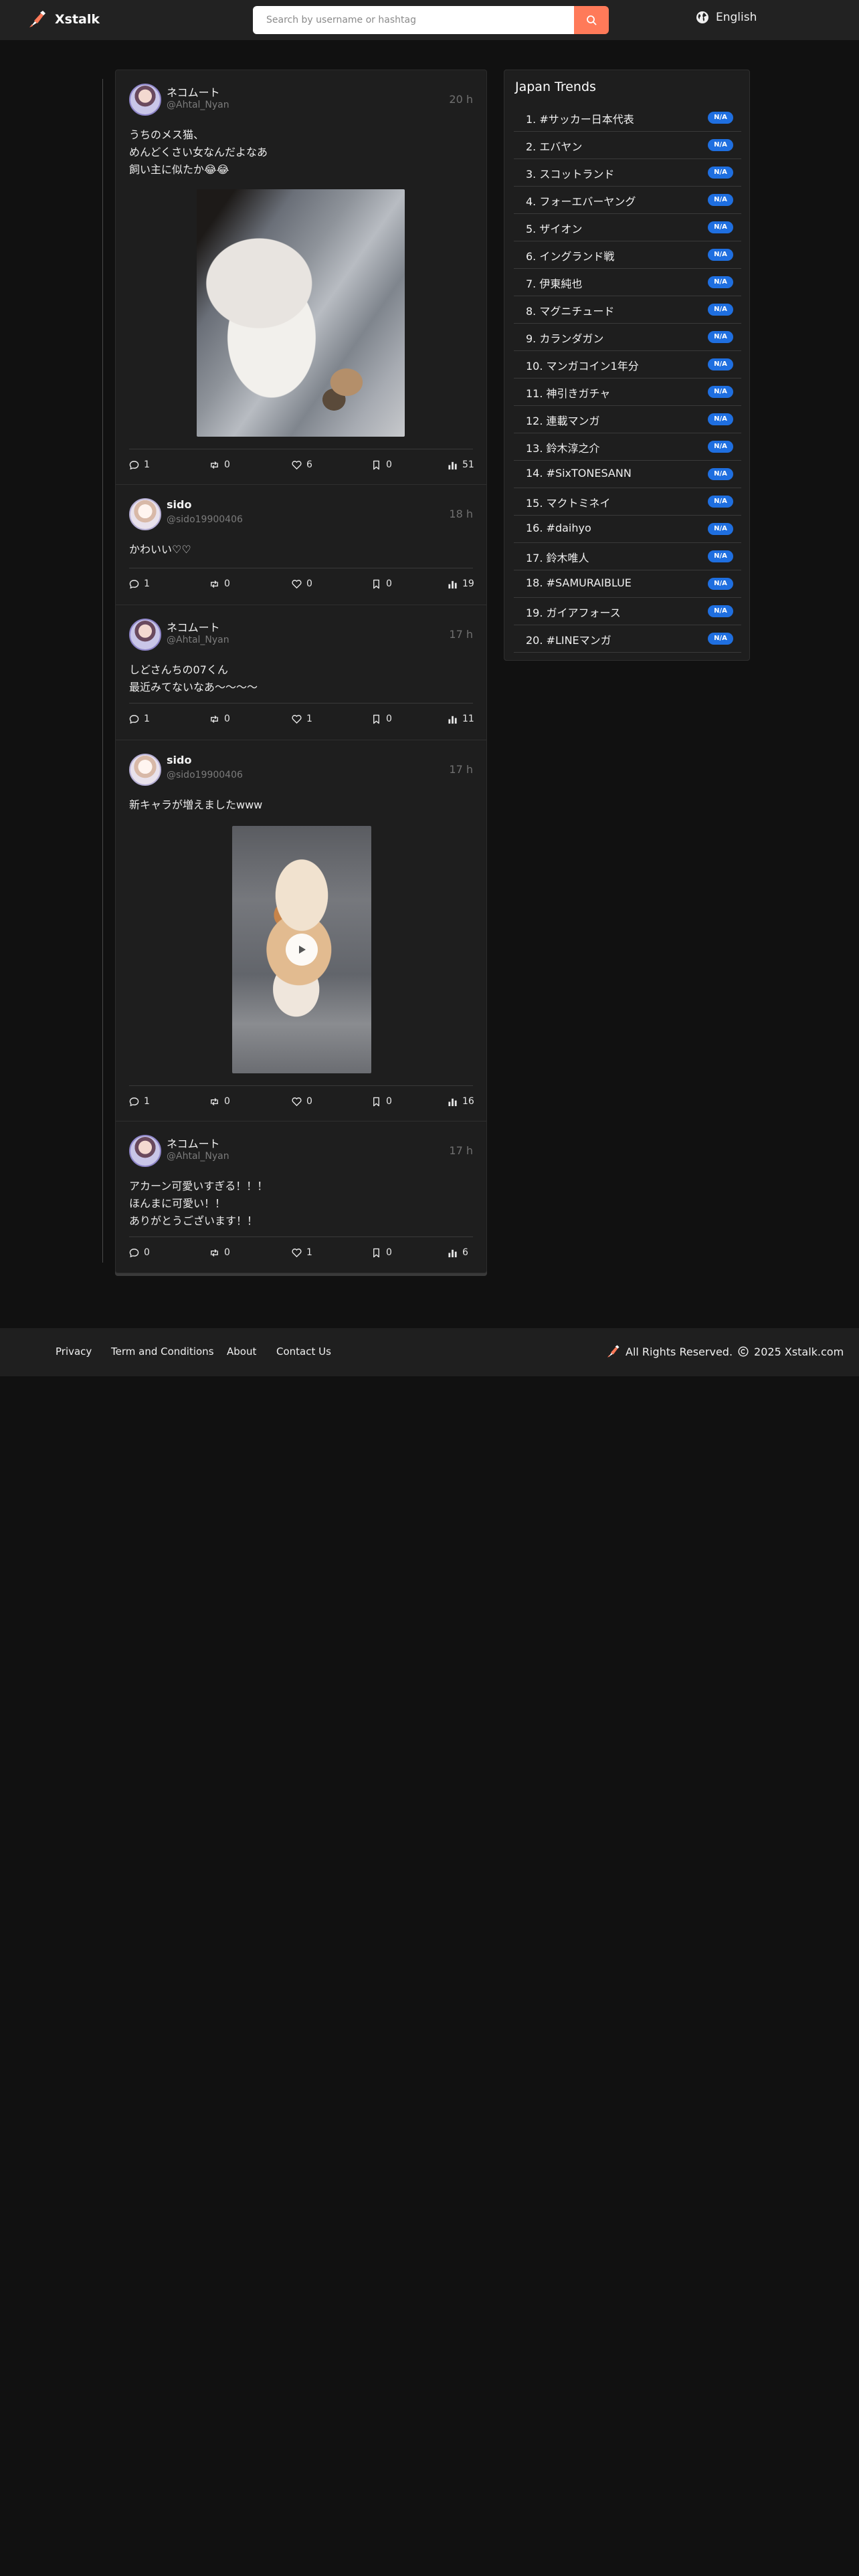 The width and height of the screenshot is (859, 2576). Describe the element at coordinates (627, 584) in the screenshot. I see `trend-item: 18. #SAMURAIBLUE N/A` at that location.